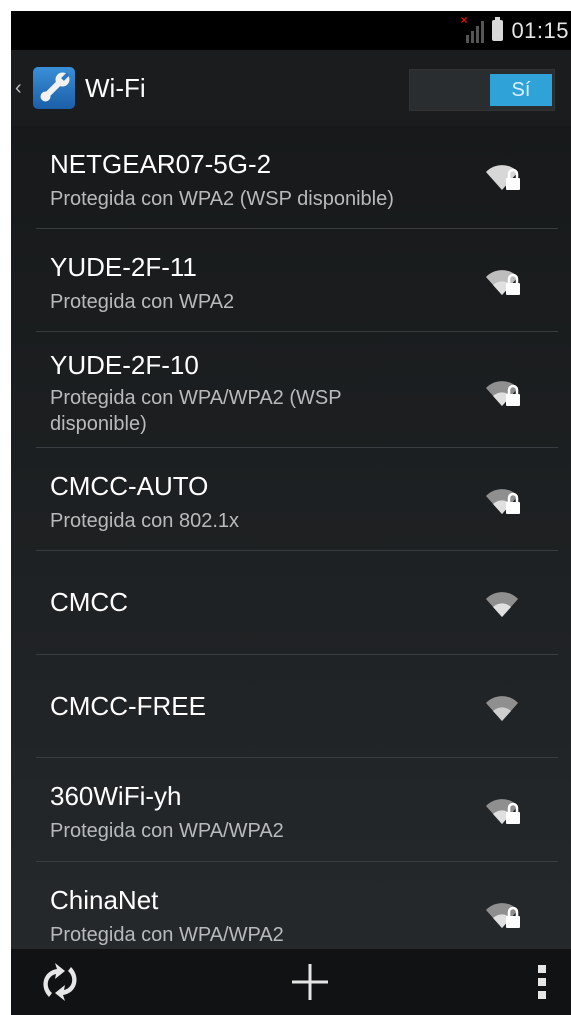 Image resolution: width=571 pixels, height=1015 pixels. Describe the element at coordinates (89, 602) in the screenshot. I see `network-ssid: CMCC` at that location.